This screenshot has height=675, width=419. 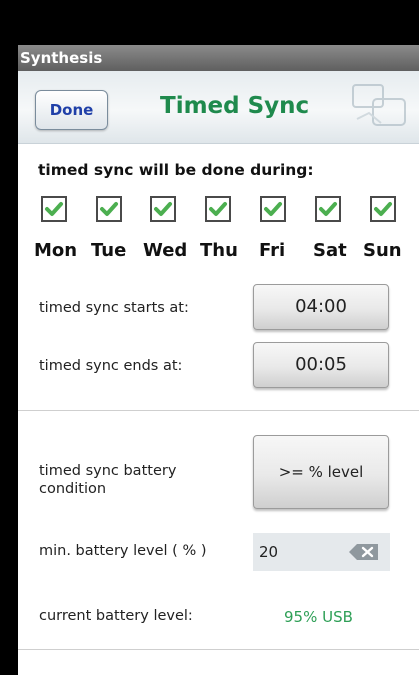 What do you see at coordinates (108, 480) in the screenshot?
I see `battery-condition-label: timed sync battery condition` at bounding box center [108, 480].